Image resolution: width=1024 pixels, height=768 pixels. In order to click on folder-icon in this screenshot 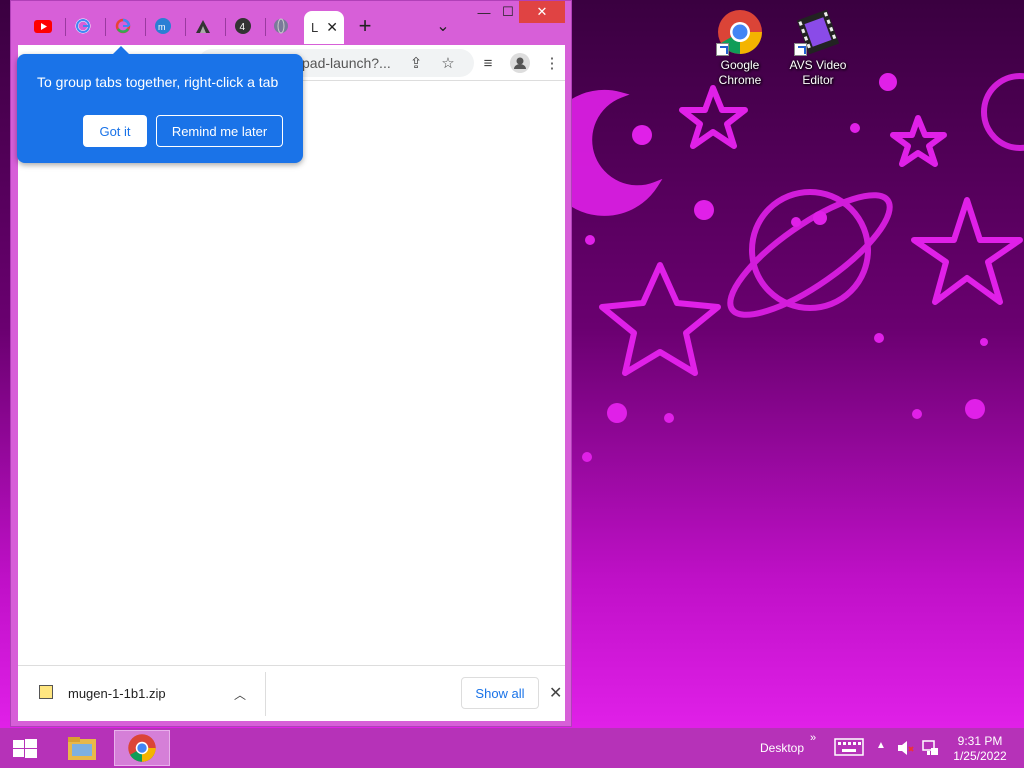, I will do `click(82, 748)`.